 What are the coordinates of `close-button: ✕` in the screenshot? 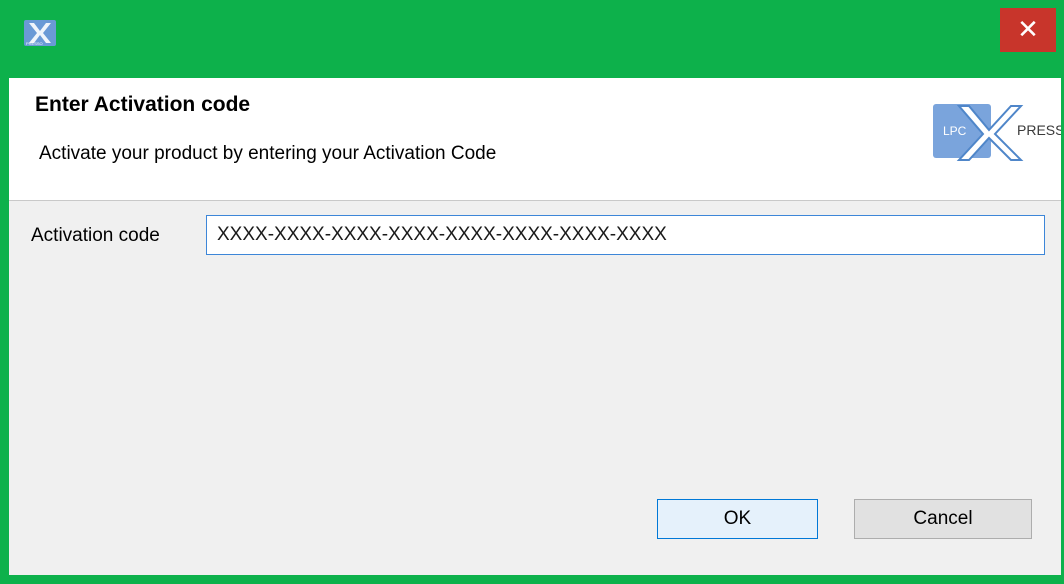 It's located at (1028, 30).